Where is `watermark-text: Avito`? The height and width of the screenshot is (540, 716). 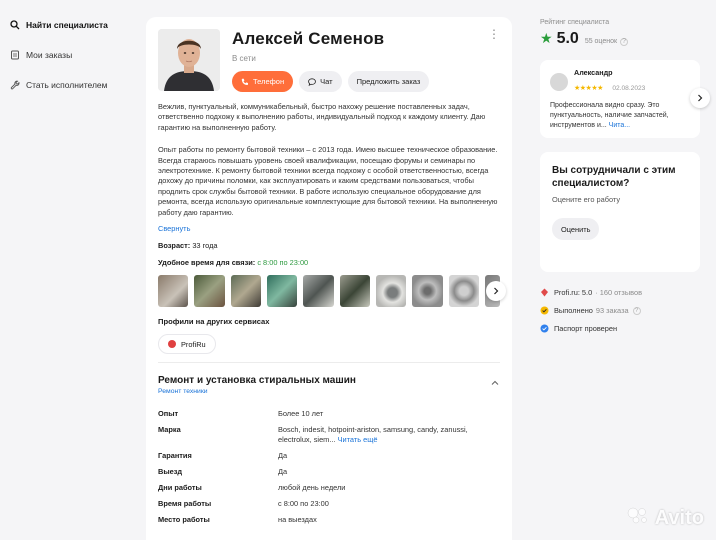 watermark-text: Avito is located at coordinates (679, 518).